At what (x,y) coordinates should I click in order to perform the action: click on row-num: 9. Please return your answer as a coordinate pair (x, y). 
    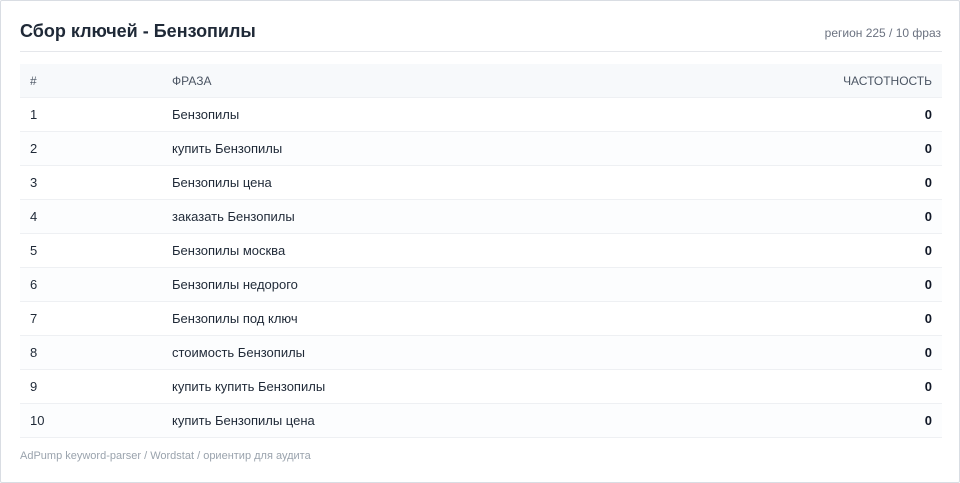
    Looking at the image, I should click on (96, 386).